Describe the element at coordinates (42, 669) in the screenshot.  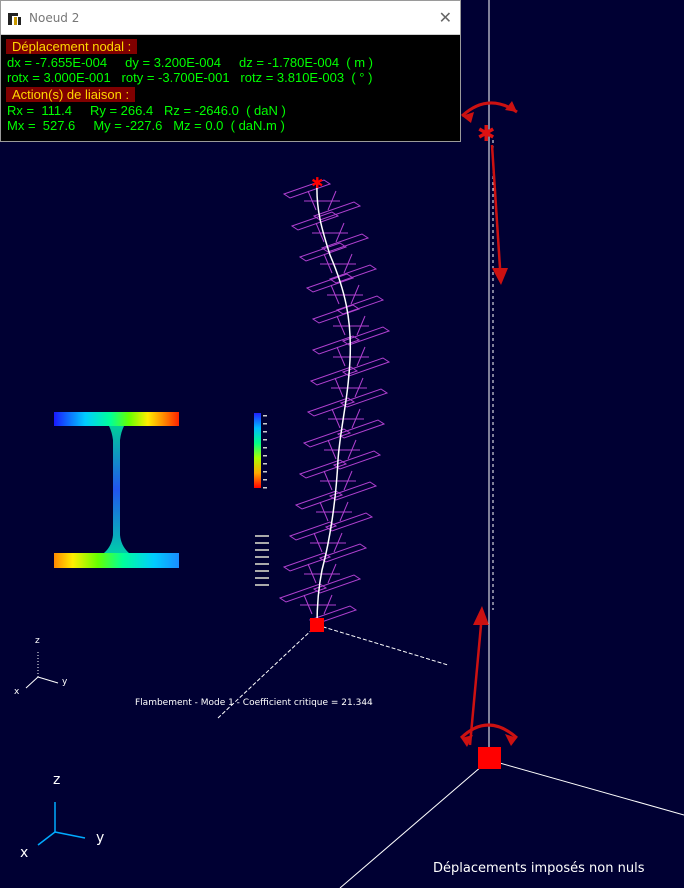
I see `axis-triad-small` at that location.